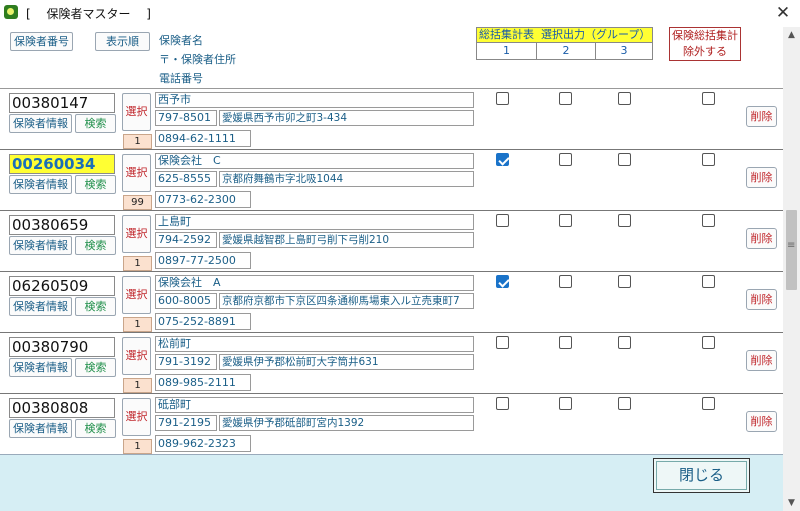 The image size is (800, 511). I want to click on address-field: 愛媛県伊予郡松前町大字筒井631, so click(346, 362).